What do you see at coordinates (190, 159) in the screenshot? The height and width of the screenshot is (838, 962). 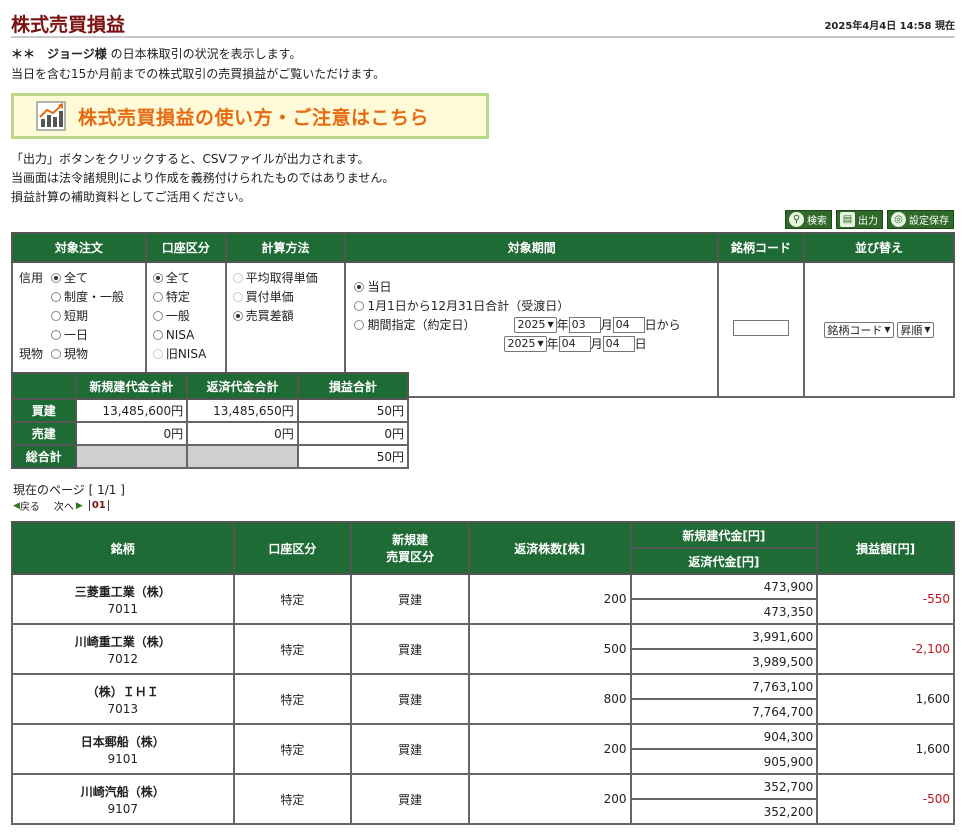 I see `note-line: 「出力」ボタンをクリックすると、CSVファイルが出力されます。` at bounding box center [190, 159].